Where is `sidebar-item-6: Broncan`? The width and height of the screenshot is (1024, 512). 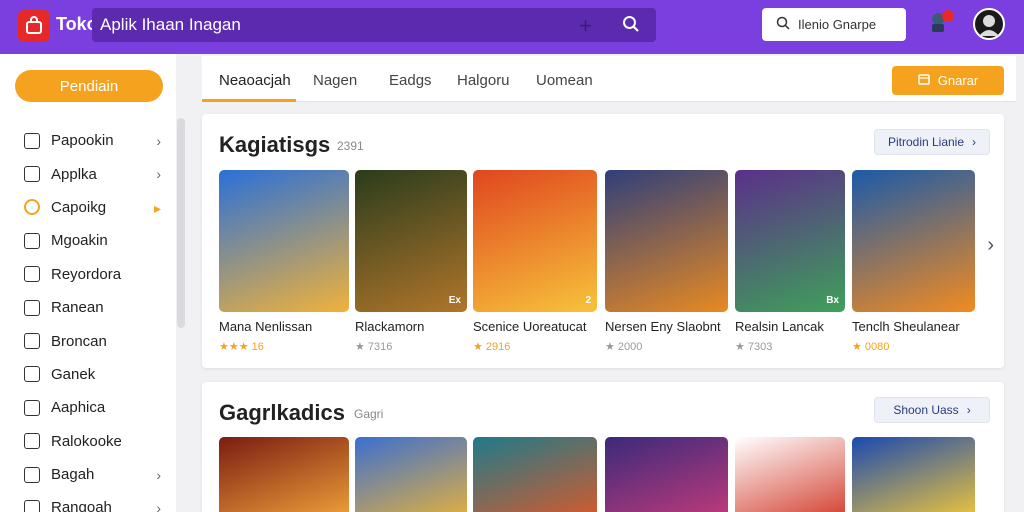
sidebar-item-6: Broncan is located at coordinates (88, 340).